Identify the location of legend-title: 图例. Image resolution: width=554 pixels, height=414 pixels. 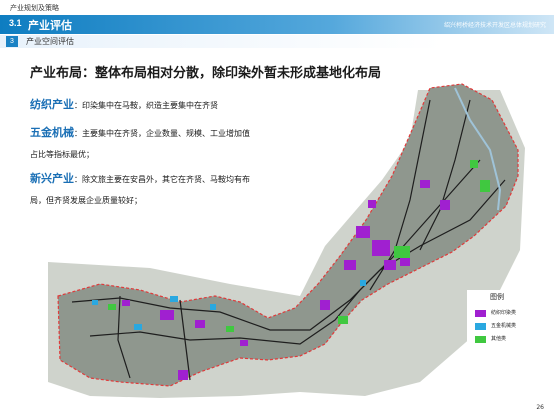
(497, 297).